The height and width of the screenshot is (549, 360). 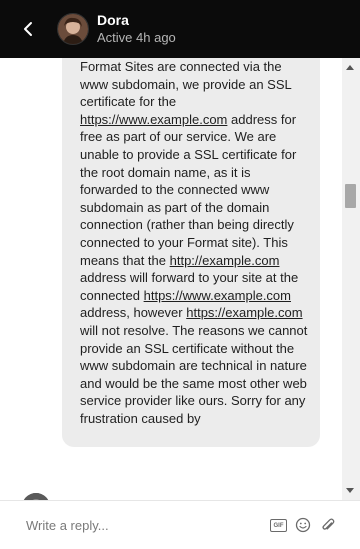 What do you see at coordinates (94, 84) in the screenshot?
I see `message-text: www` at bounding box center [94, 84].